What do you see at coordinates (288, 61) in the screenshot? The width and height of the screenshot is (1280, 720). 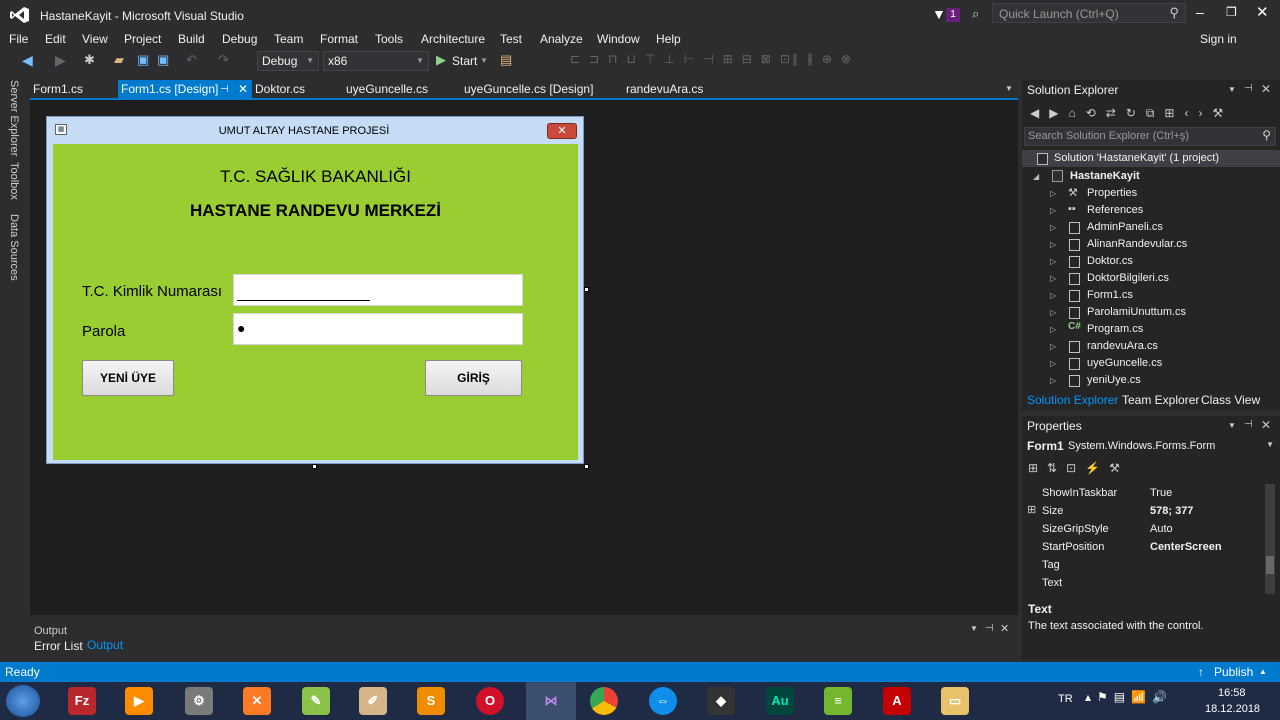 I see `configuration-select: Debug ▼` at bounding box center [288, 61].